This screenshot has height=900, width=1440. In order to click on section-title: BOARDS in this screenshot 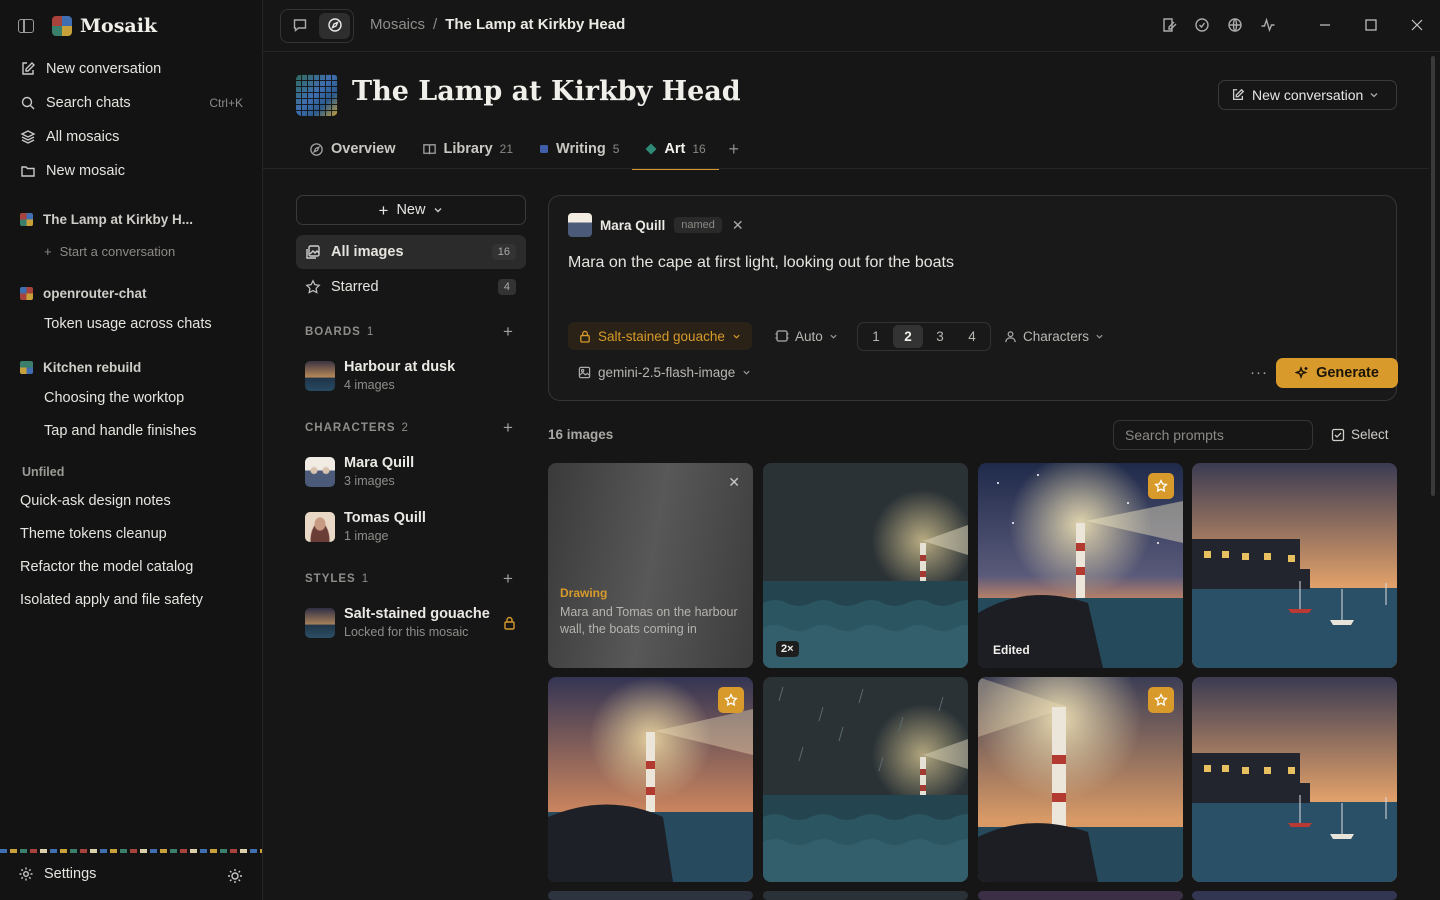, I will do `click(333, 332)`.